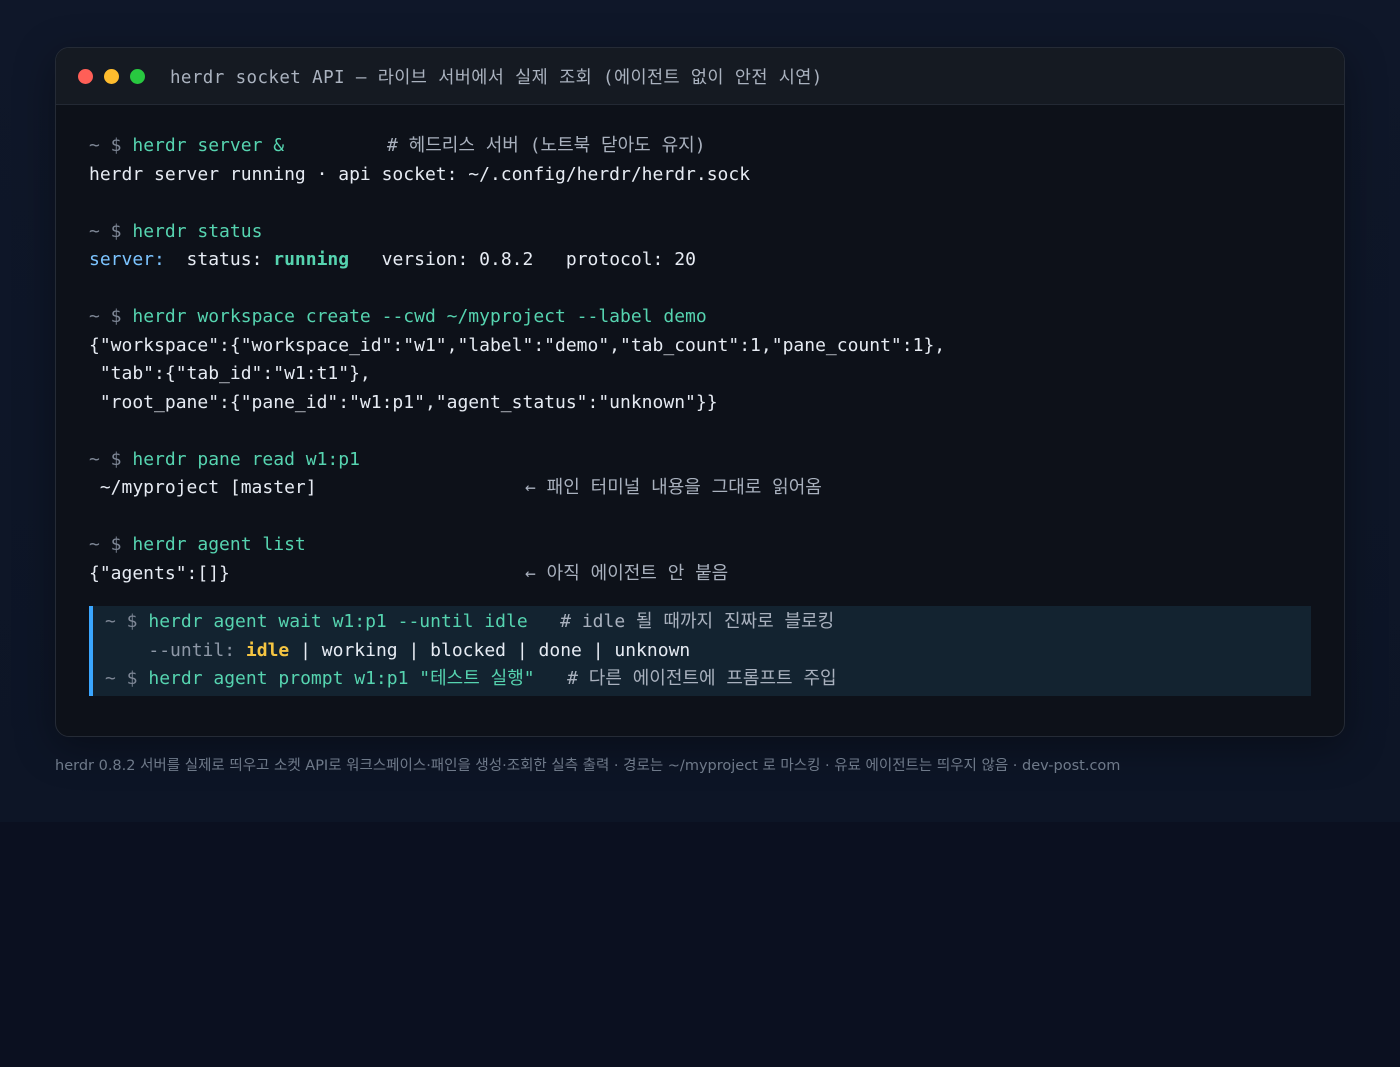 This screenshot has width=1400, height=1067. Describe the element at coordinates (338, 621) in the screenshot. I see `command-text: herdr agent wait w1:p1 --until idle` at that location.